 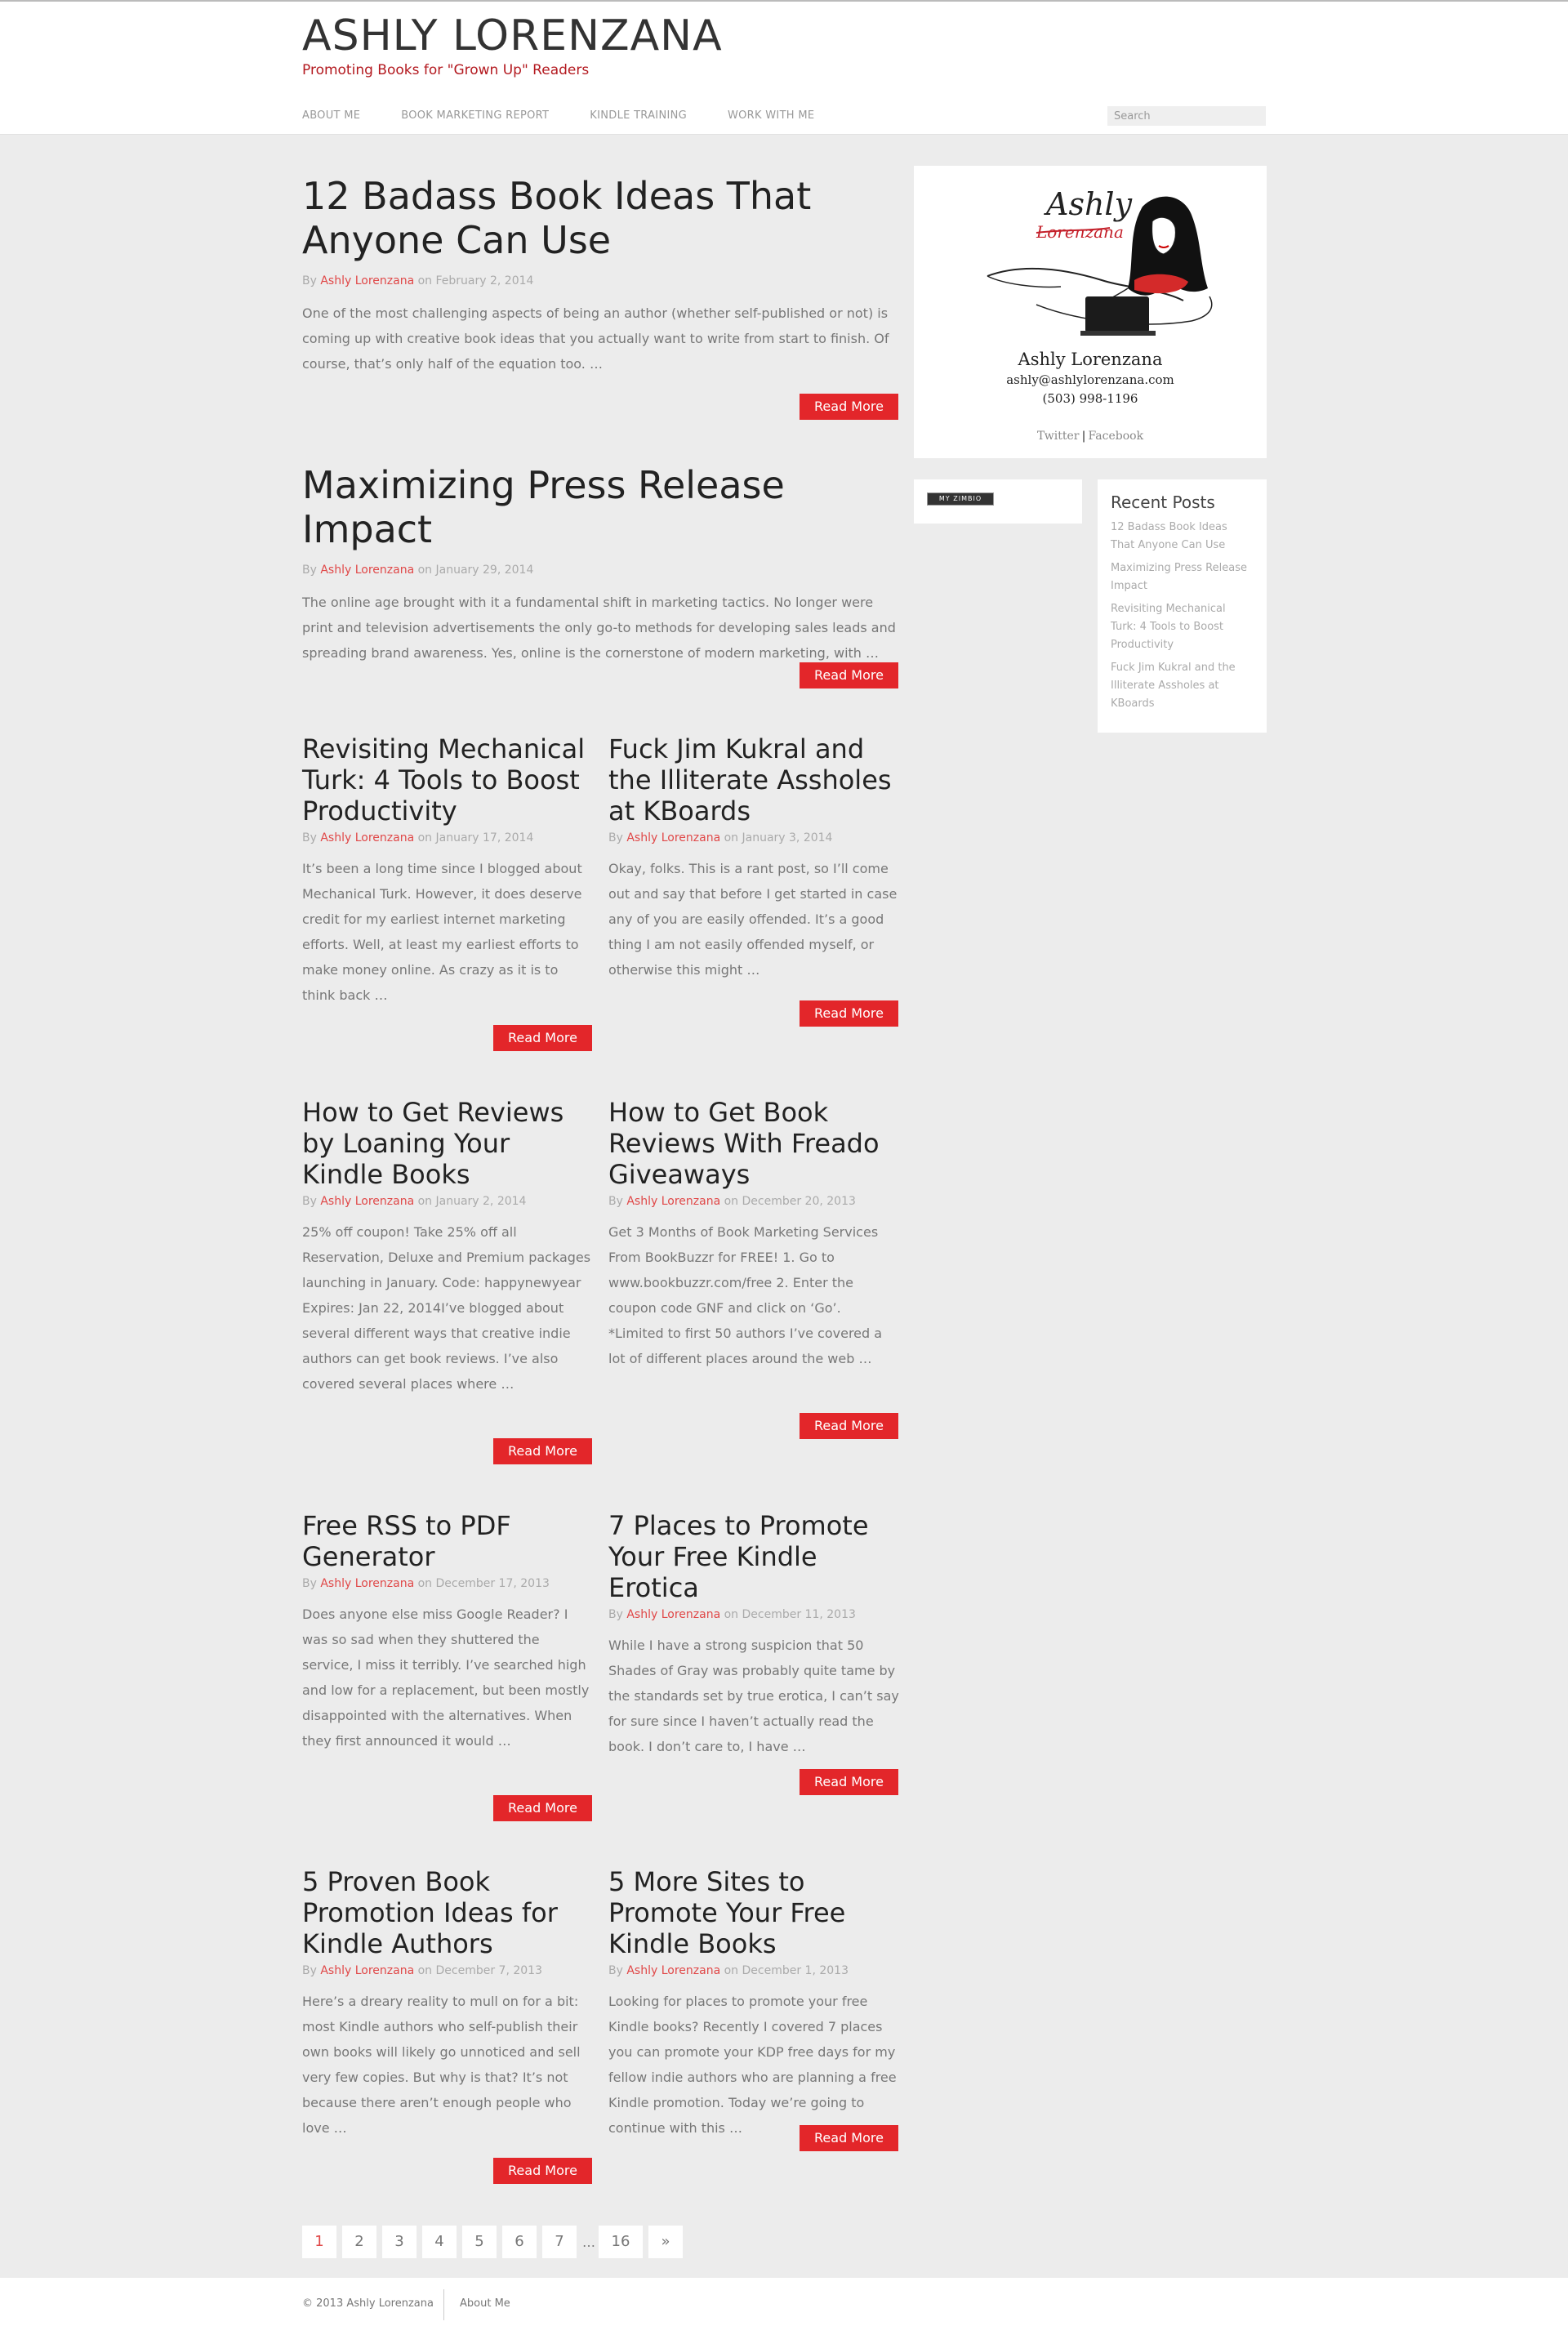 What do you see at coordinates (1116, 437) in the screenshot?
I see `facebook-link: Facebook` at bounding box center [1116, 437].